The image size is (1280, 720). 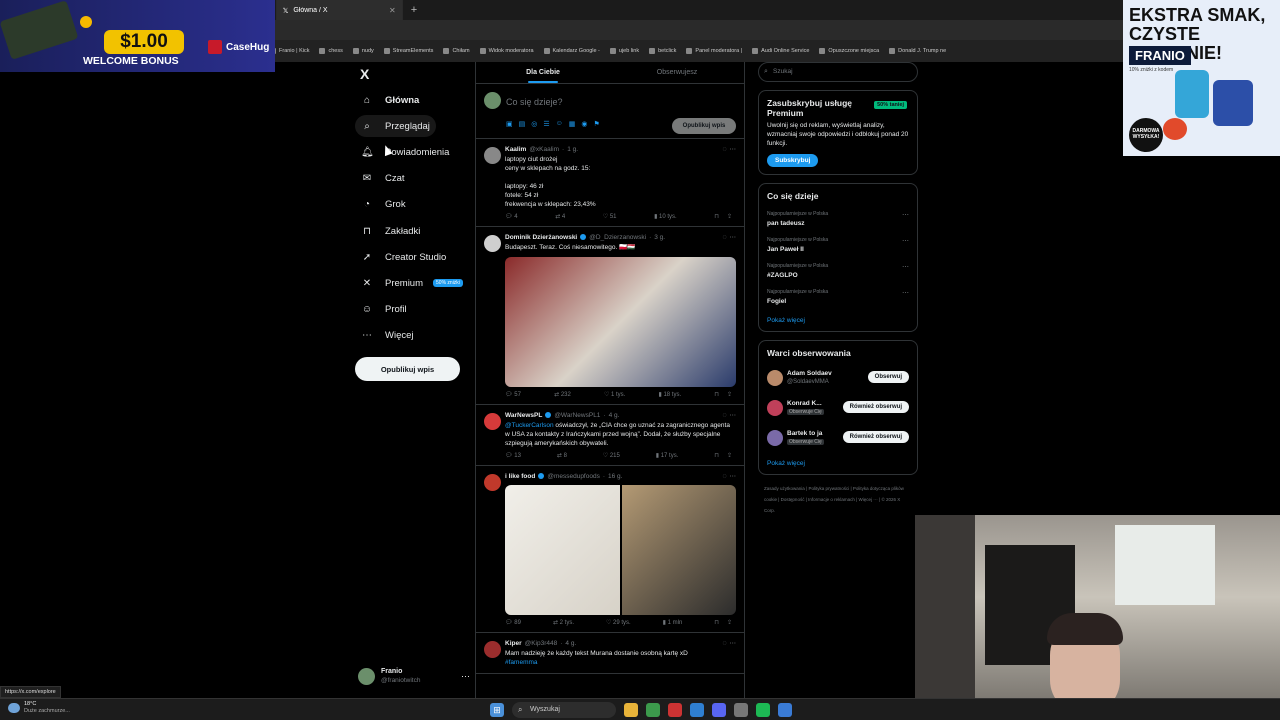 What do you see at coordinates (407, 369) in the screenshot?
I see `post-button: Opublikuj wpis` at bounding box center [407, 369].